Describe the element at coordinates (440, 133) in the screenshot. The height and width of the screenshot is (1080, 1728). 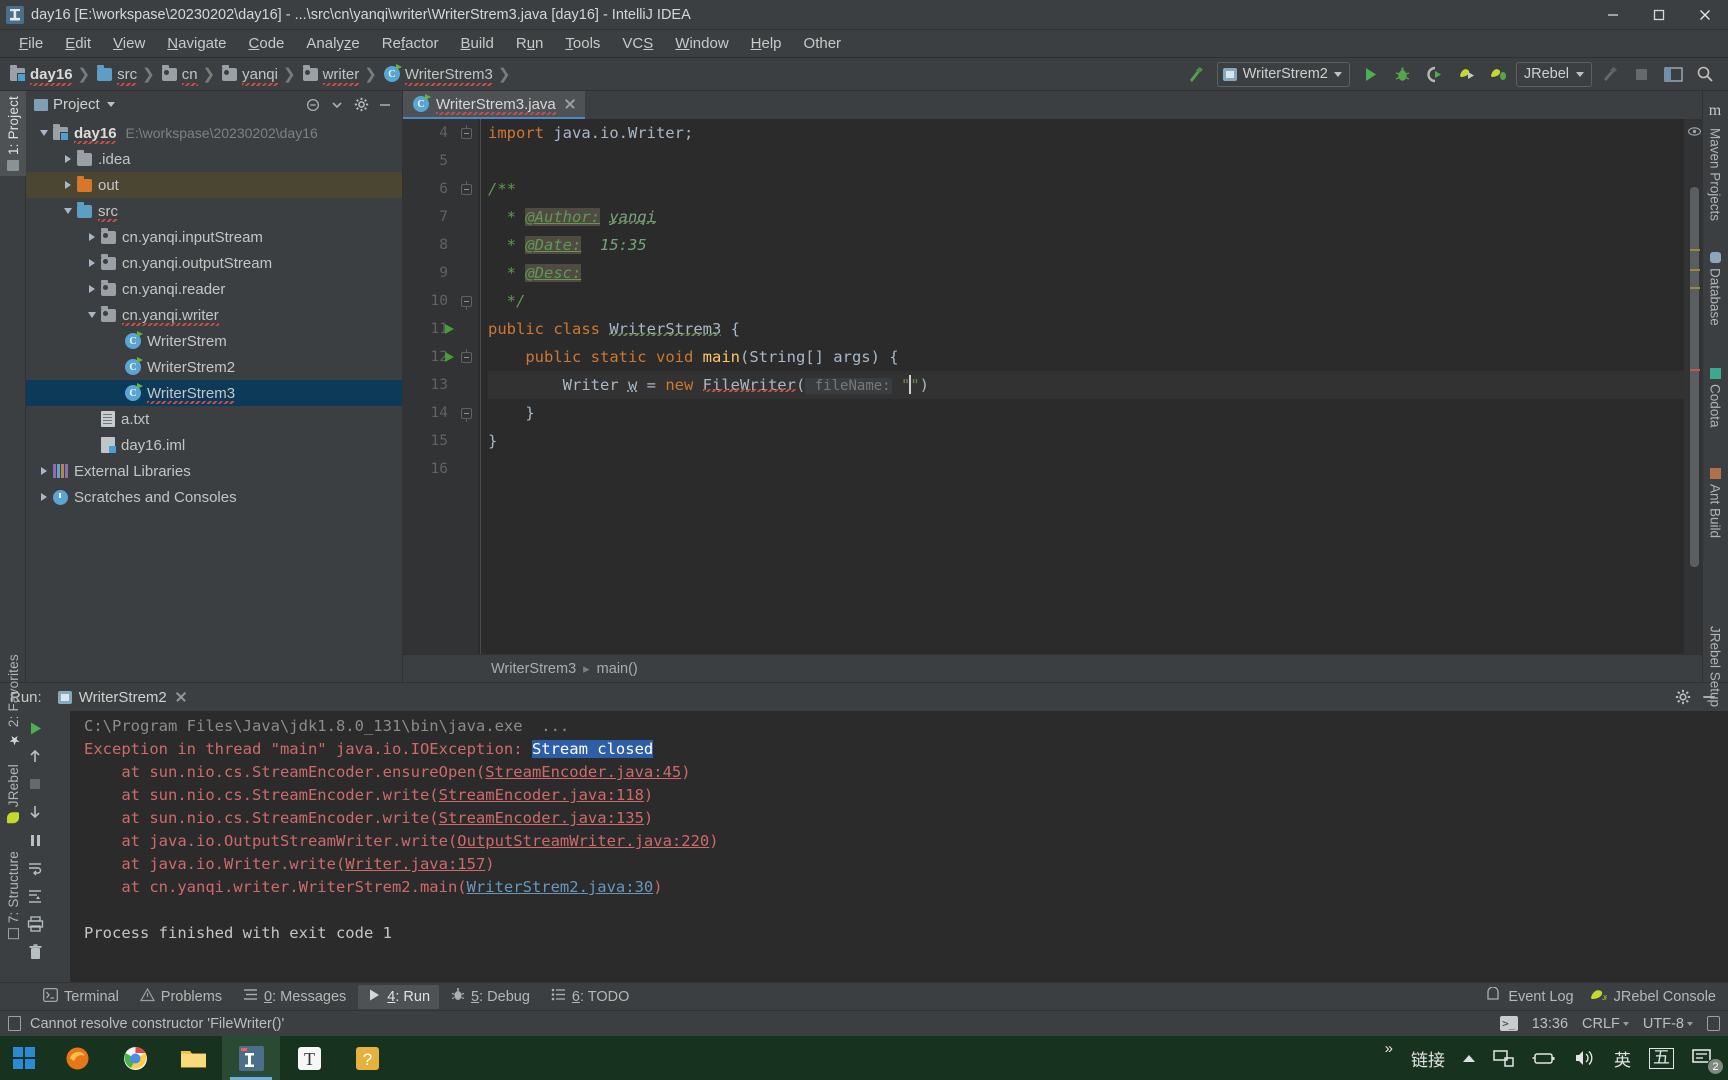
I see `gutter-line-4: 4` at that location.